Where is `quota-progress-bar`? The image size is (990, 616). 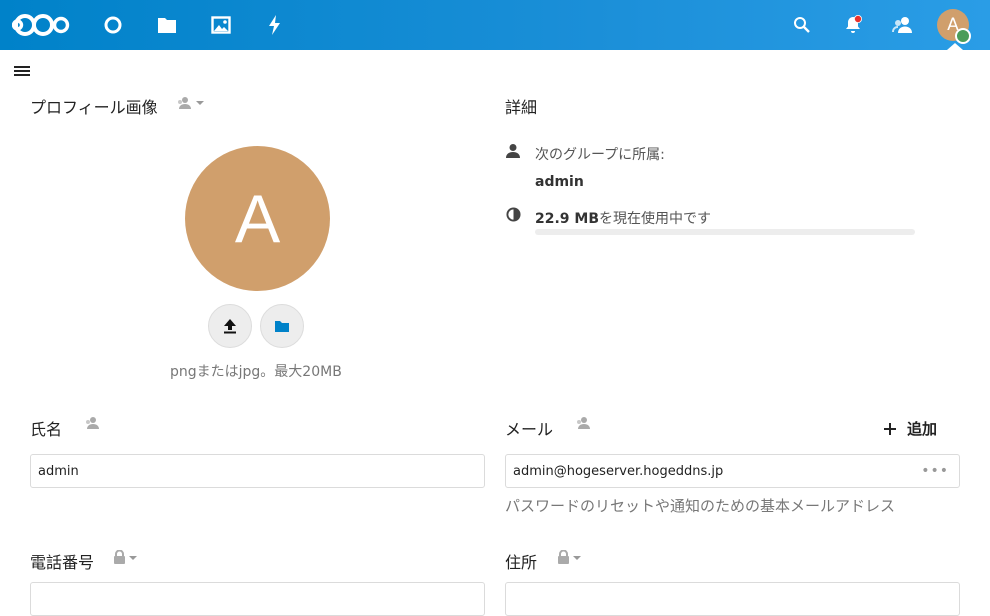
quota-progress-bar is located at coordinates (725, 232).